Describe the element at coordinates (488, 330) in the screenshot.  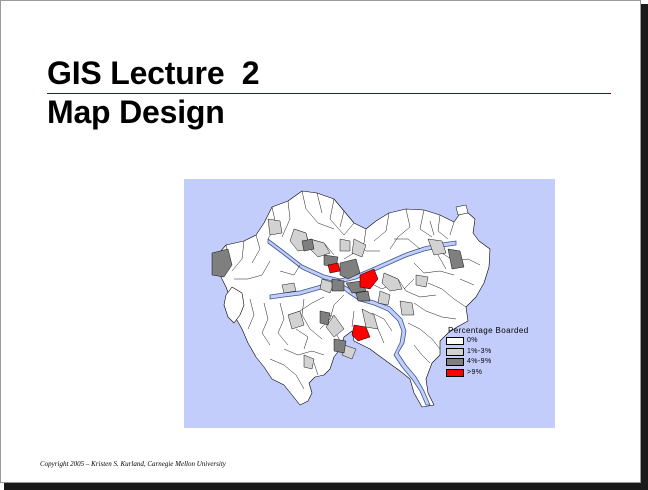
I see `legend-title: Percentage Boarded` at that location.